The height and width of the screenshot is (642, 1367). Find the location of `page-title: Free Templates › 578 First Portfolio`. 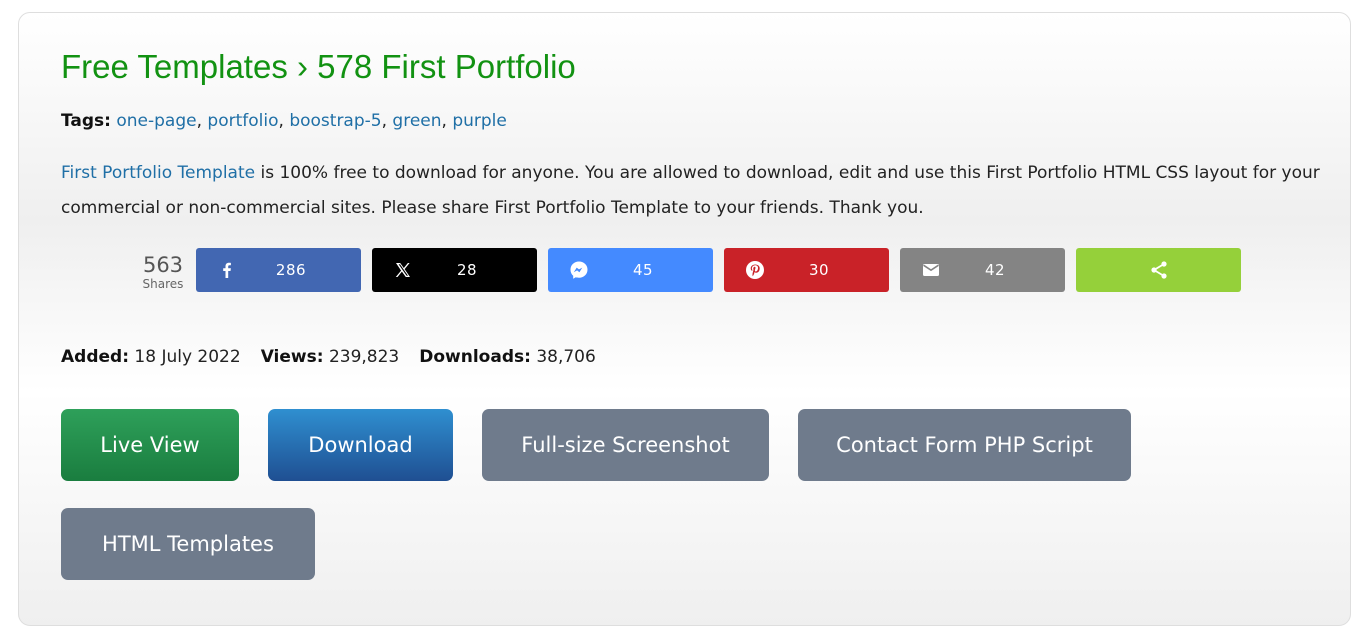

page-title: Free Templates › 578 First Portfolio is located at coordinates (318, 67).